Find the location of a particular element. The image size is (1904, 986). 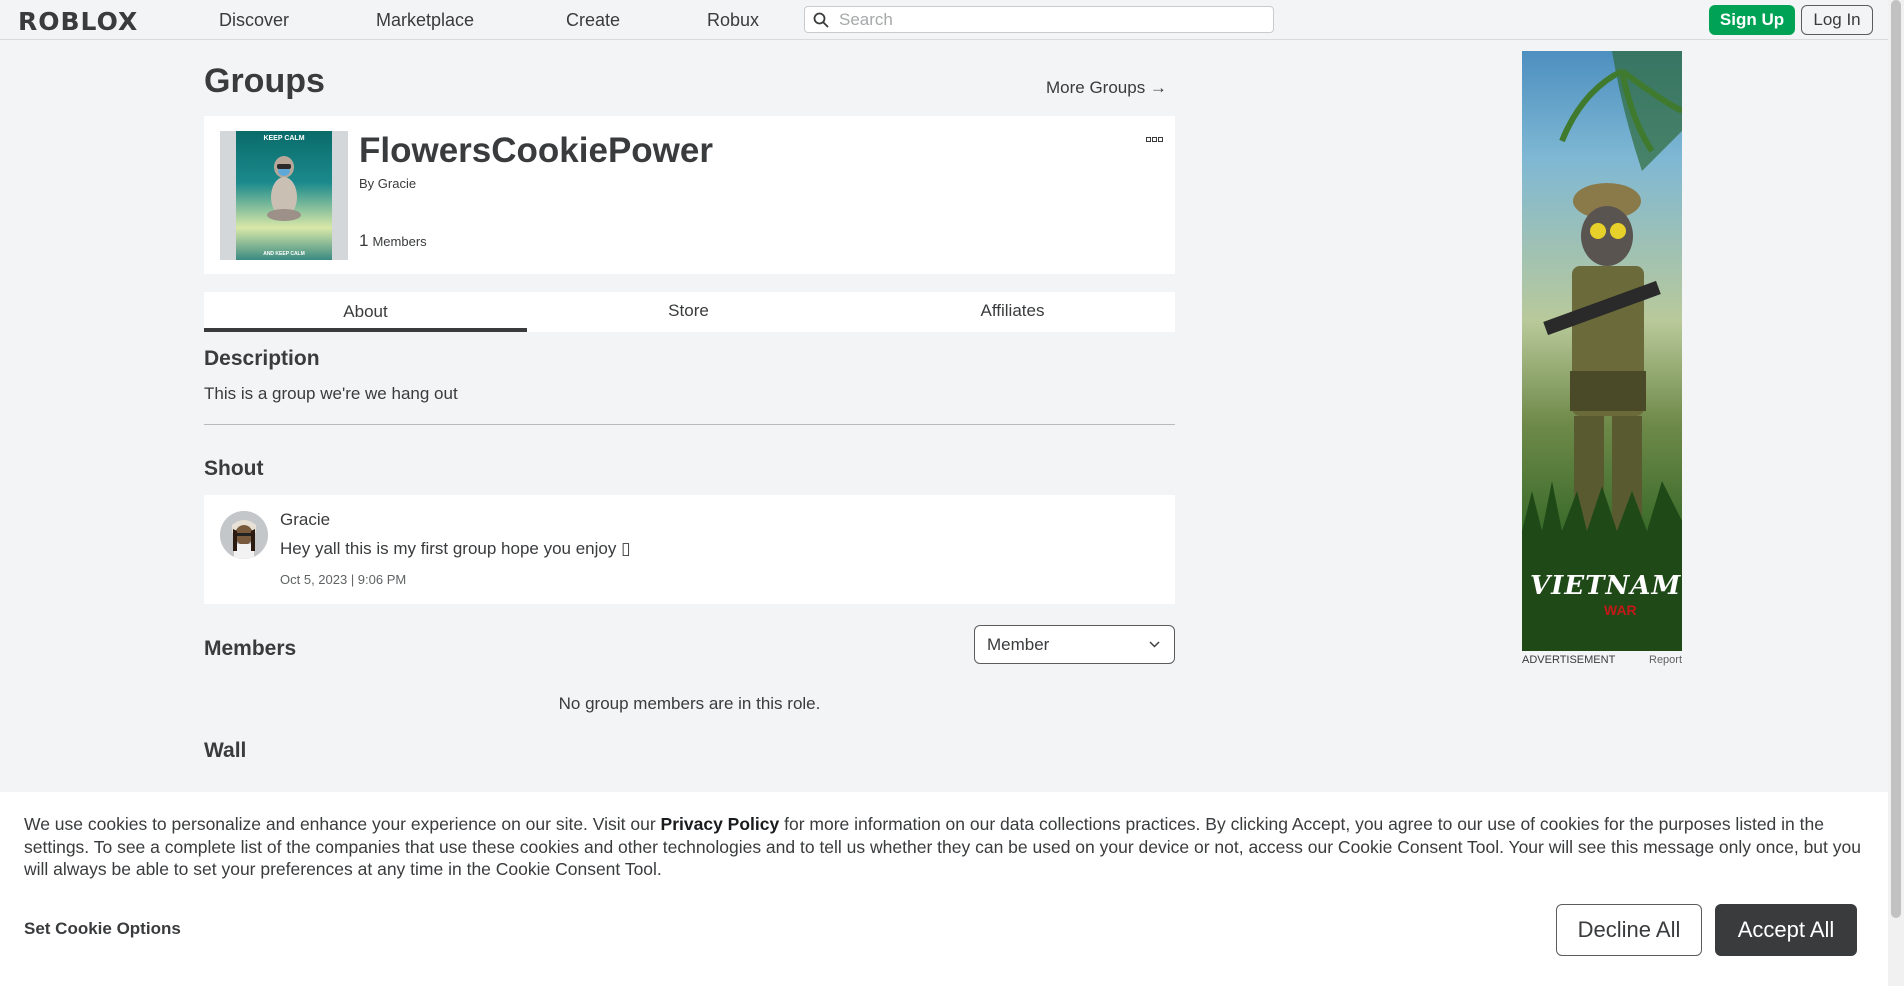

page-title: Groups is located at coordinates (264, 81).